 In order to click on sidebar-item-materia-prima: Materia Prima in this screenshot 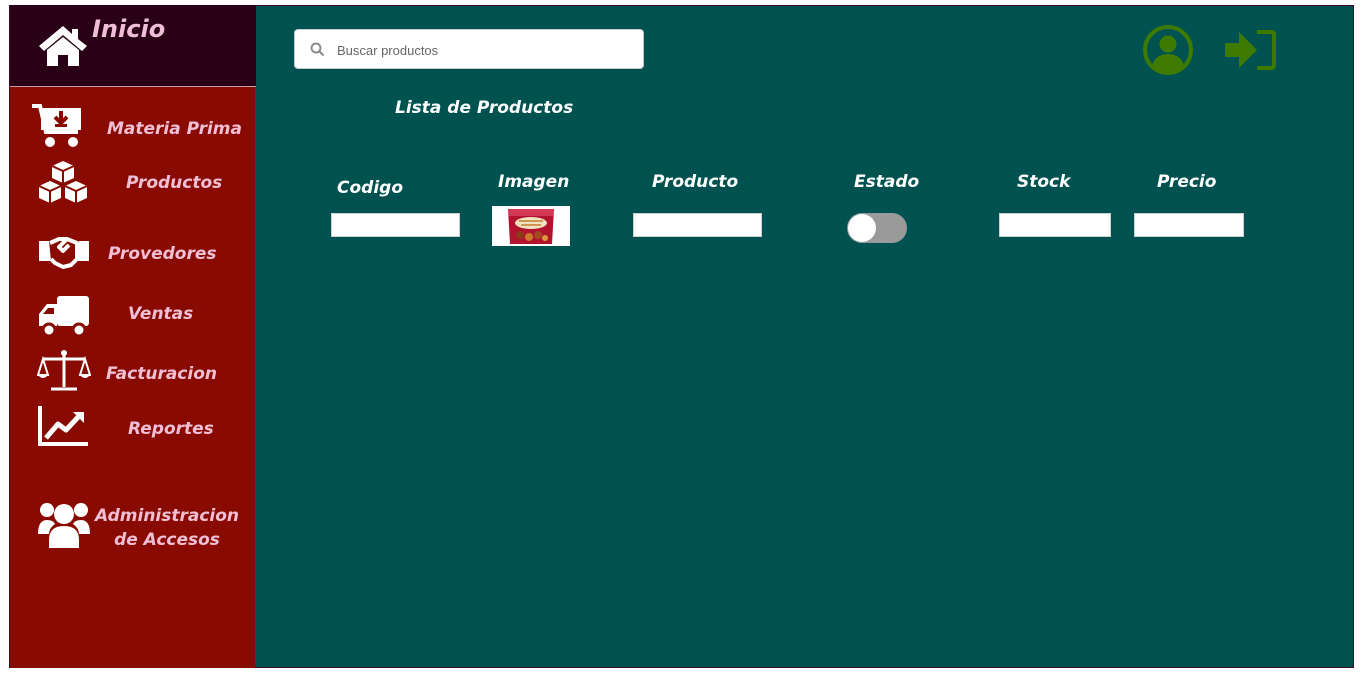, I will do `click(133, 125)`.